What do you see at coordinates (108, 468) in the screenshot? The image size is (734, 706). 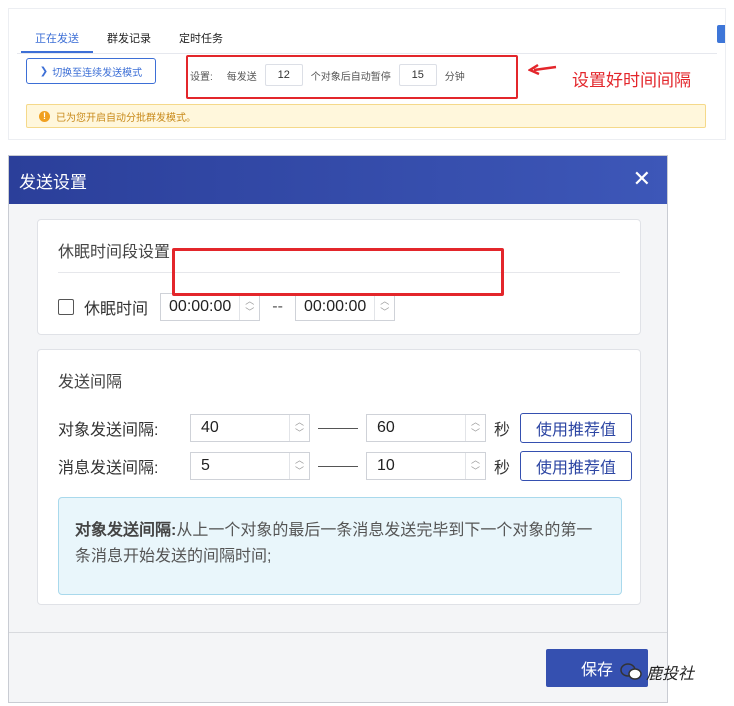 I see `message-interval-label: 消息发送间隔:` at bounding box center [108, 468].